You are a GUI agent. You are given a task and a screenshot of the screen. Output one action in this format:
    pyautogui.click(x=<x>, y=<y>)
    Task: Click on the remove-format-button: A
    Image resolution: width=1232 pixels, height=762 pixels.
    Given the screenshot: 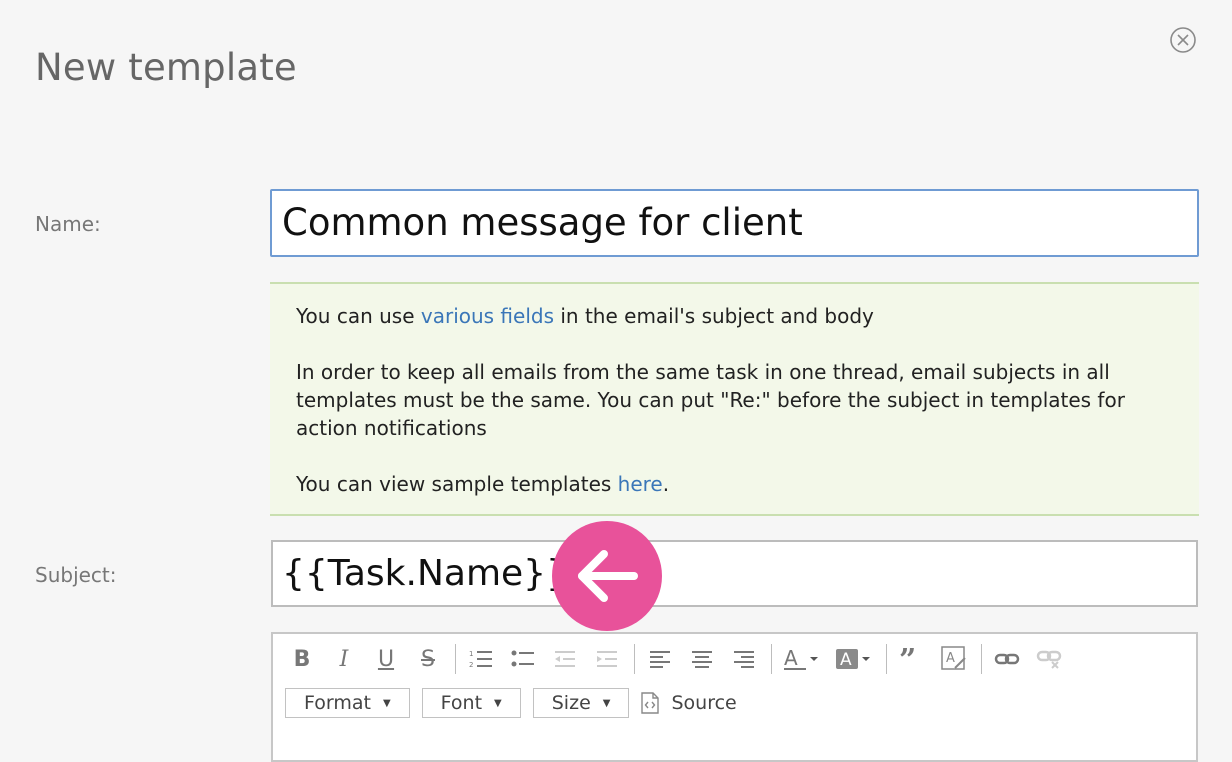 What is the action you would take?
    pyautogui.click(x=954, y=659)
    